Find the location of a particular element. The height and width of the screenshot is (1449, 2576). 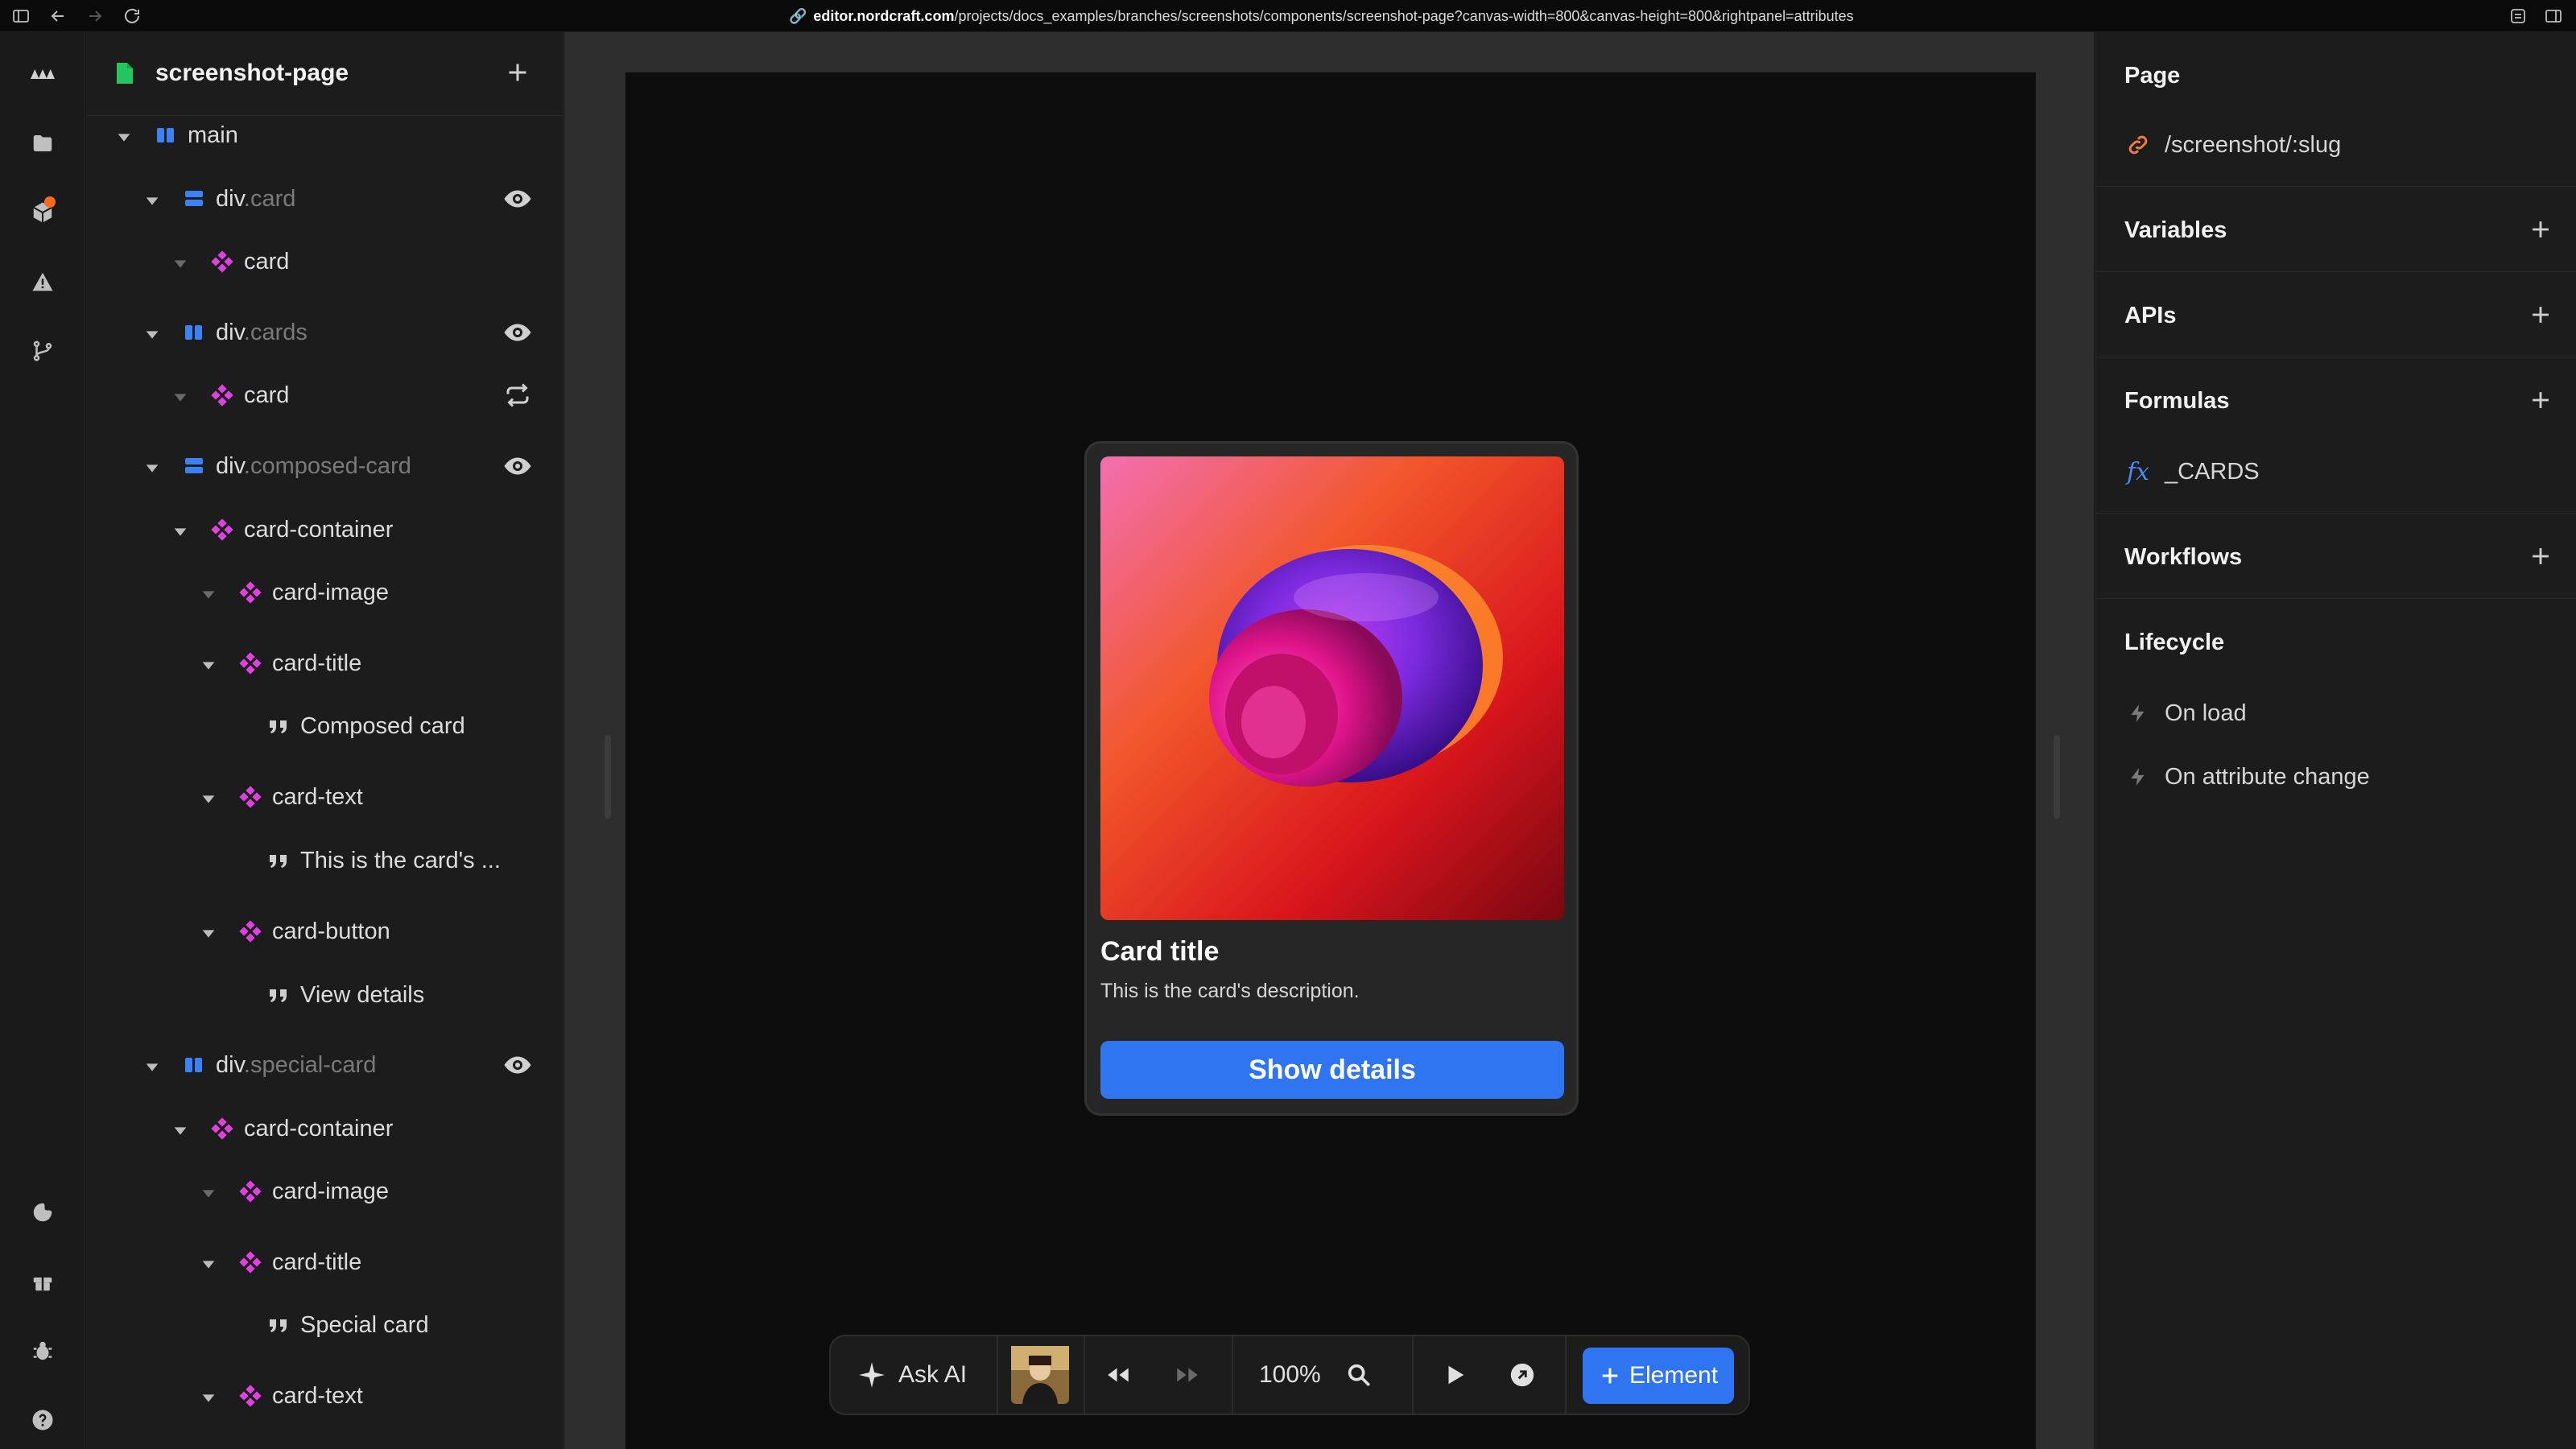

gift-icon is located at coordinates (42, 1281).